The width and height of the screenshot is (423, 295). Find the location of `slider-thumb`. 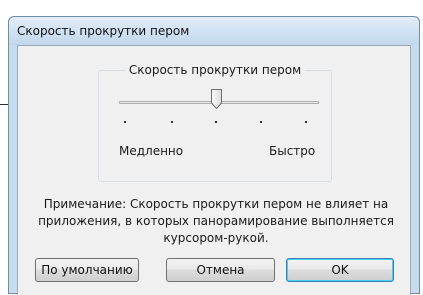

slider-thumb is located at coordinates (216, 99).